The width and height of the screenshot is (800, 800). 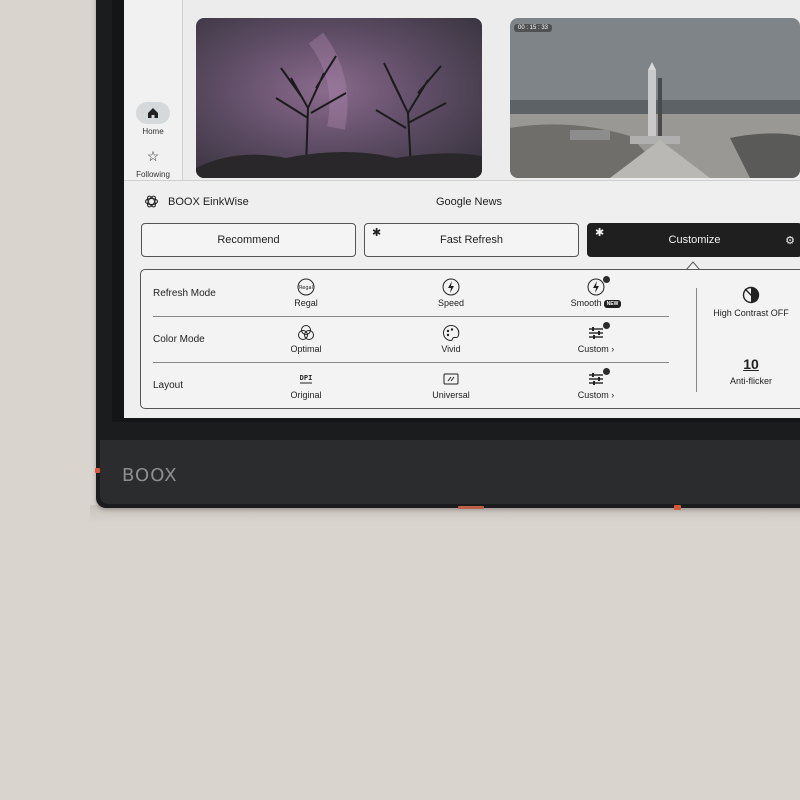 I want to click on mode-fast-refresh-button: ✱ Fast Refresh, so click(x=471, y=240).